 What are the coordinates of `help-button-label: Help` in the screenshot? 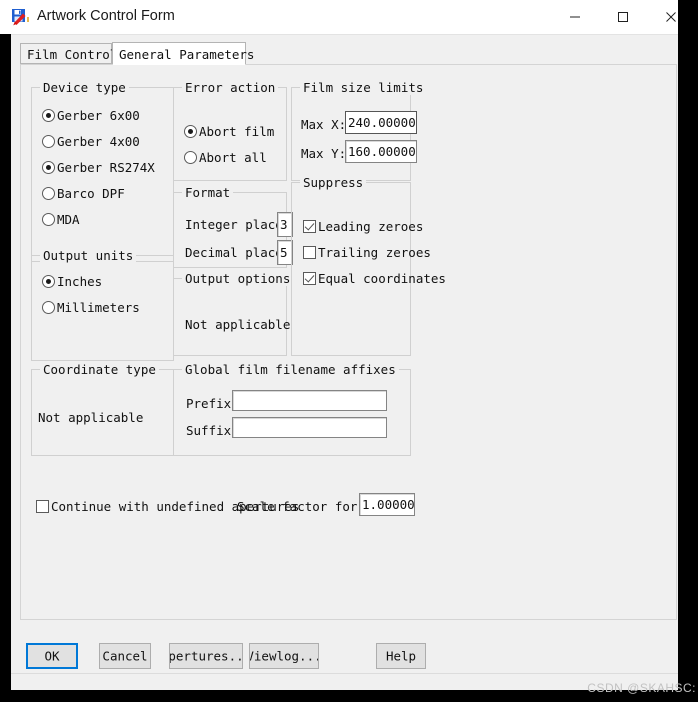 It's located at (401, 656).